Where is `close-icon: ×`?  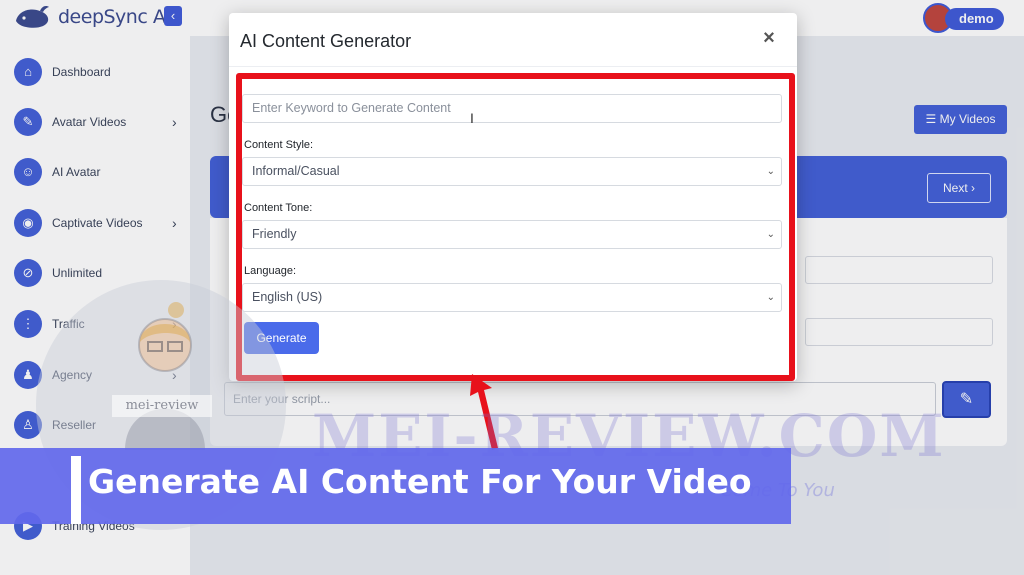 close-icon: × is located at coordinates (769, 38).